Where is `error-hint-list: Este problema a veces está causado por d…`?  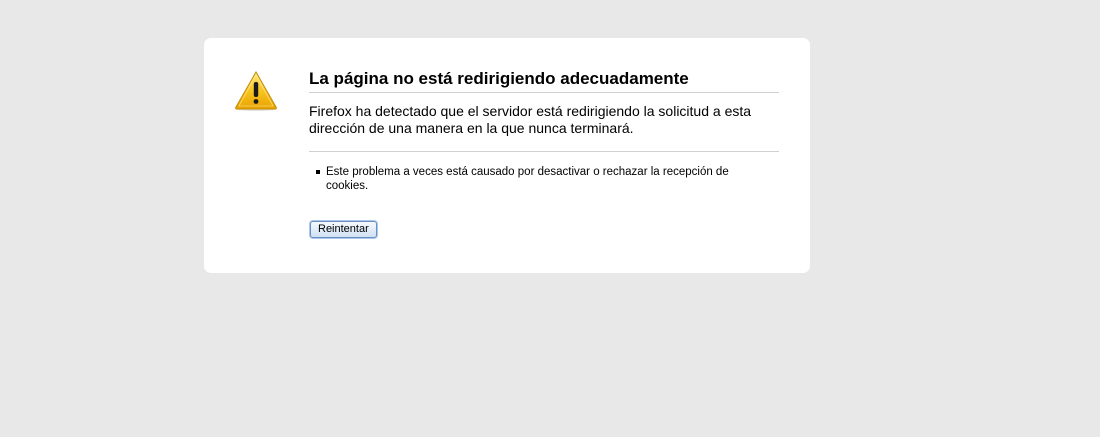 error-hint-list: Este problema a veces está causado por d… is located at coordinates (547, 179).